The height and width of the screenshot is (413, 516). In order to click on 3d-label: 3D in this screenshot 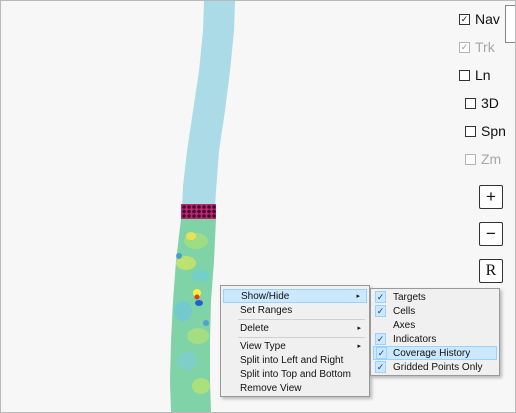, I will do `click(490, 103)`.